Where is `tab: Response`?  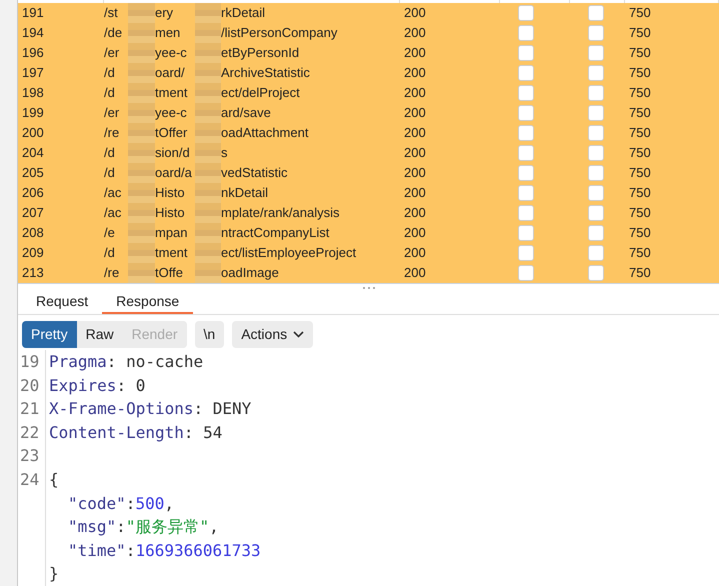
tab: Response is located at coordinates (148, 302).